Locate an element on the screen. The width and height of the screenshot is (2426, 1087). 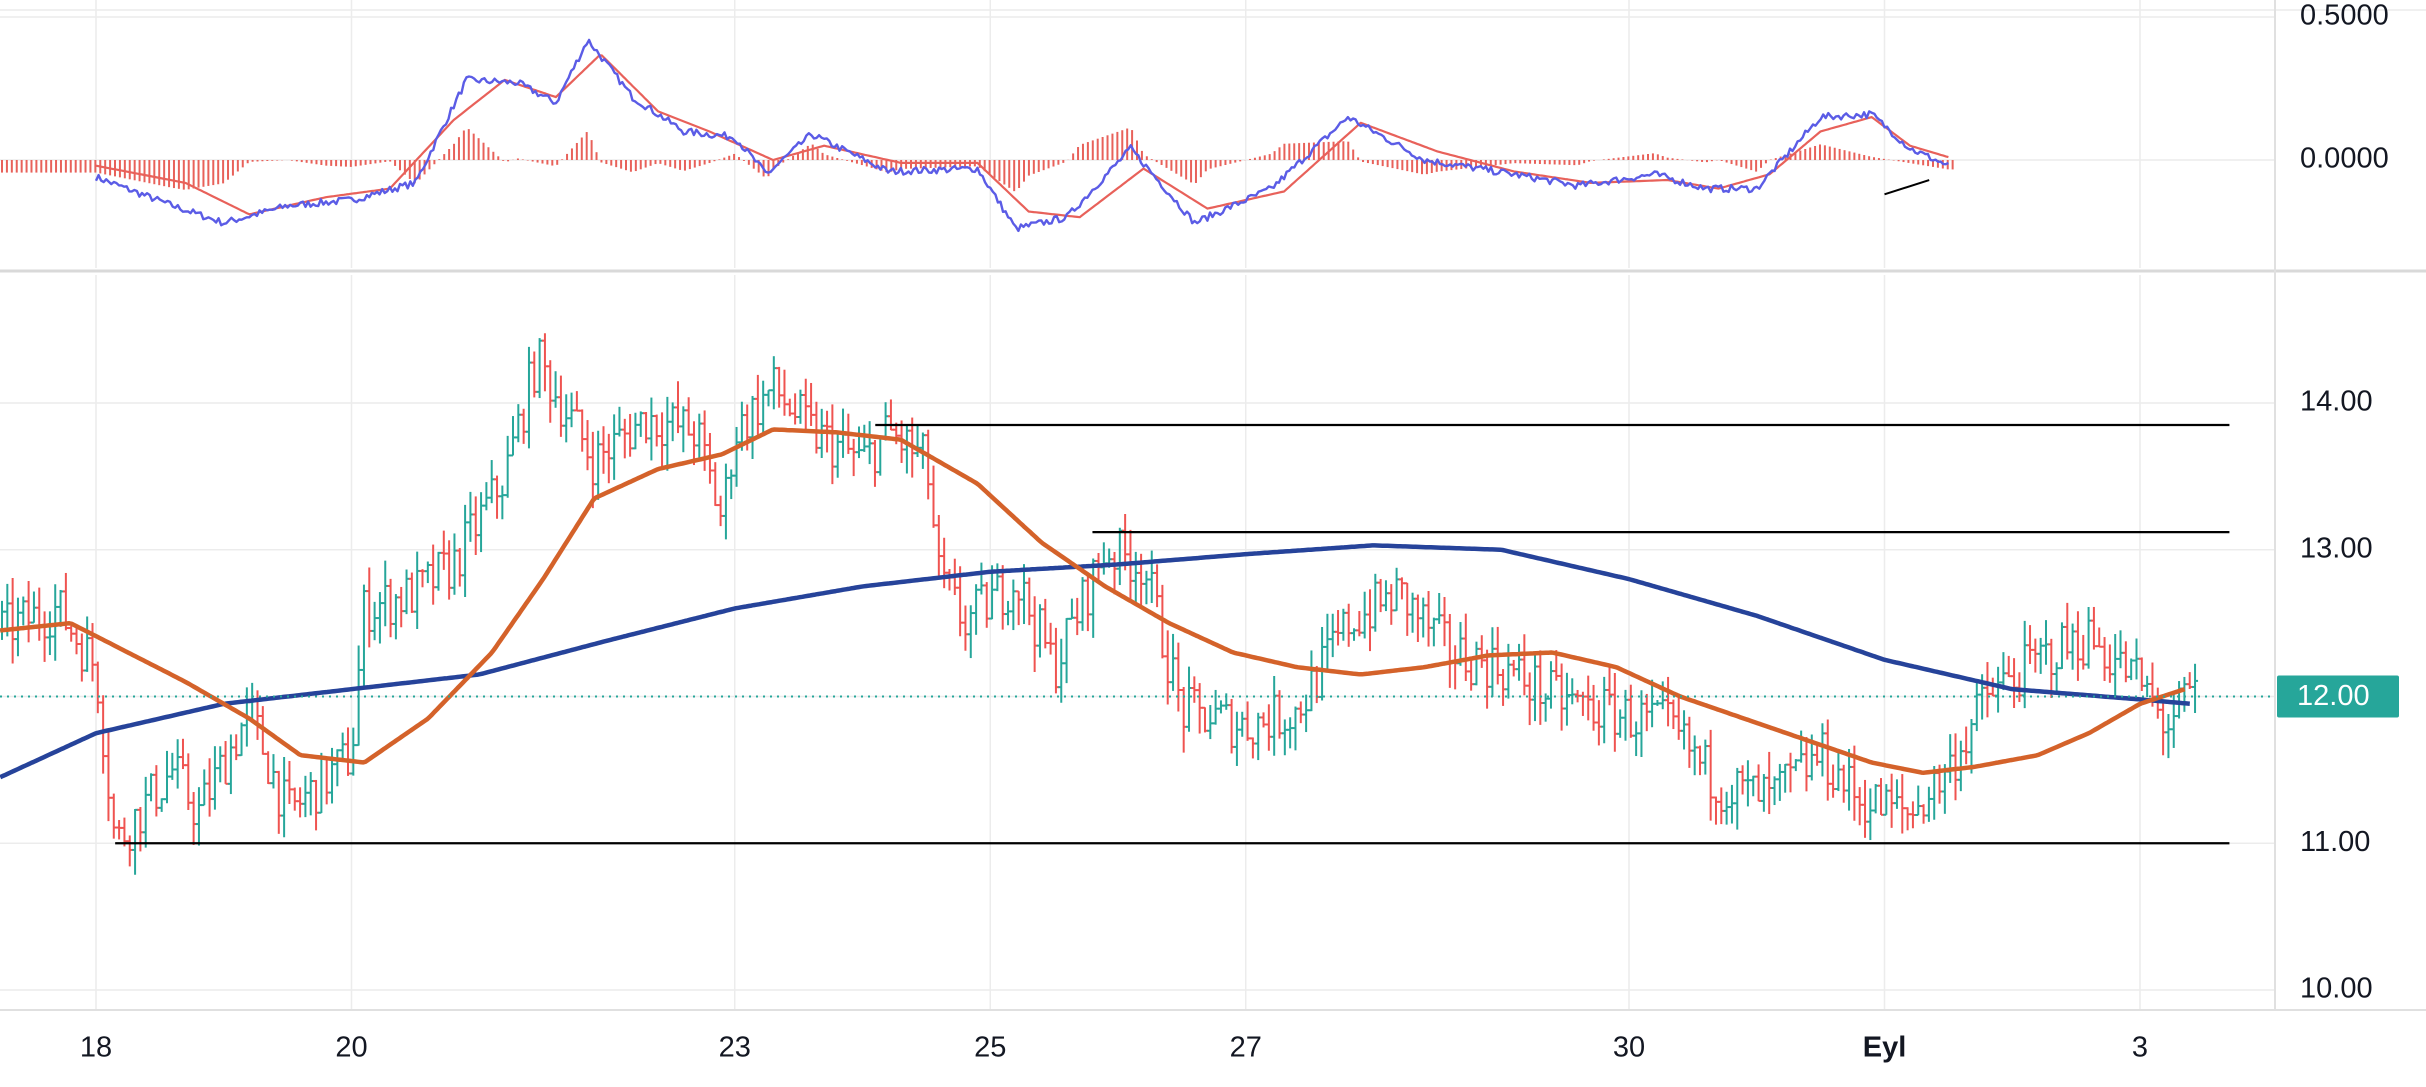
macd-axis-tick-label: 0.0000 is located at coordinates (2344, 159).